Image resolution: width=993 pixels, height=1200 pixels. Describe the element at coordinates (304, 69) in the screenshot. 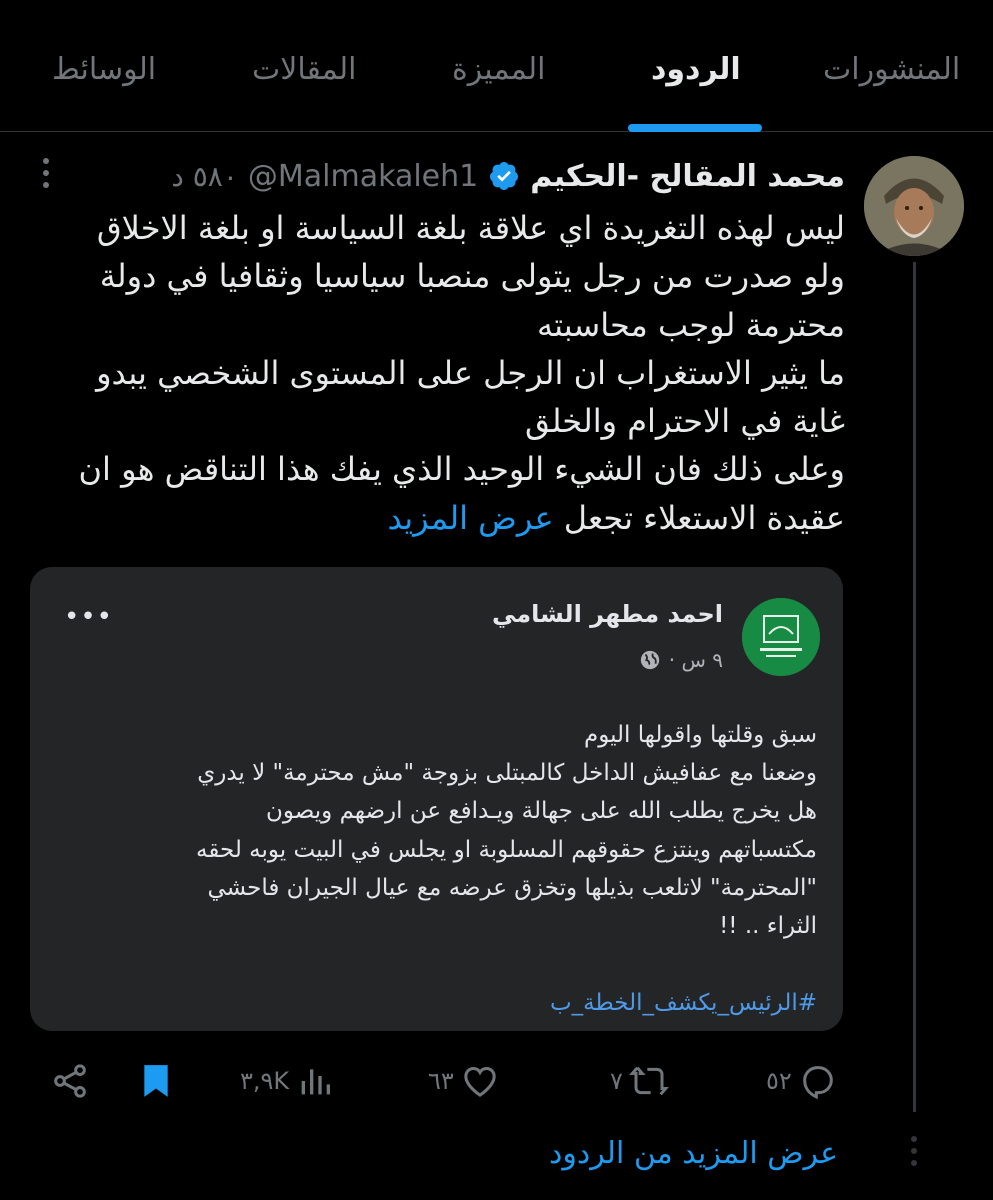

I see `tab-articles: المقالات` at that location.